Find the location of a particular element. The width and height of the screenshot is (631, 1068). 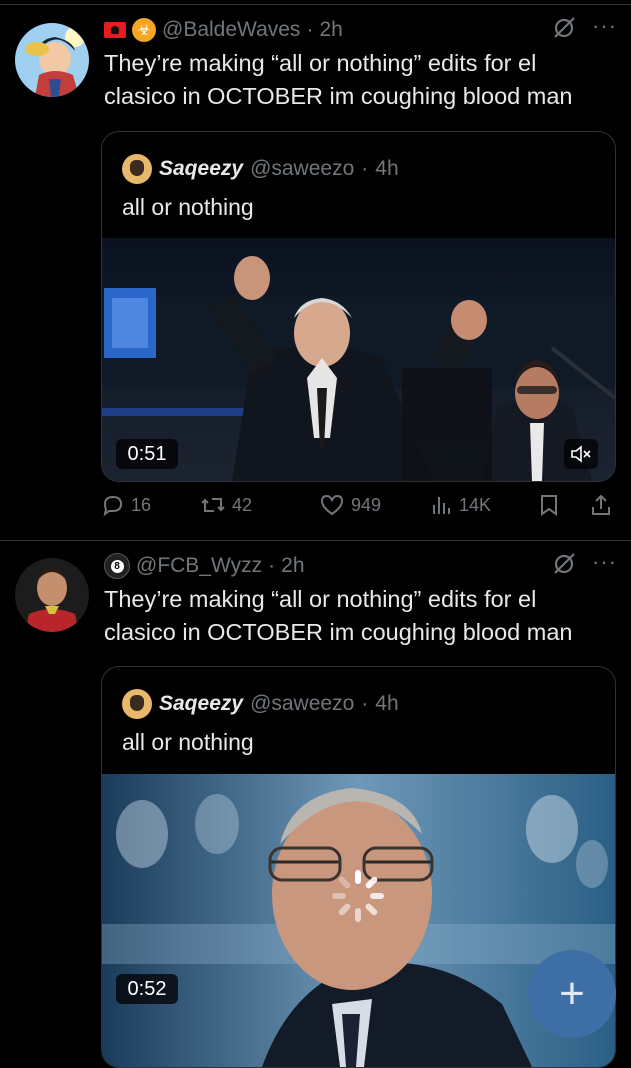

repost-button: 42 is located at coordinates (226, 505).